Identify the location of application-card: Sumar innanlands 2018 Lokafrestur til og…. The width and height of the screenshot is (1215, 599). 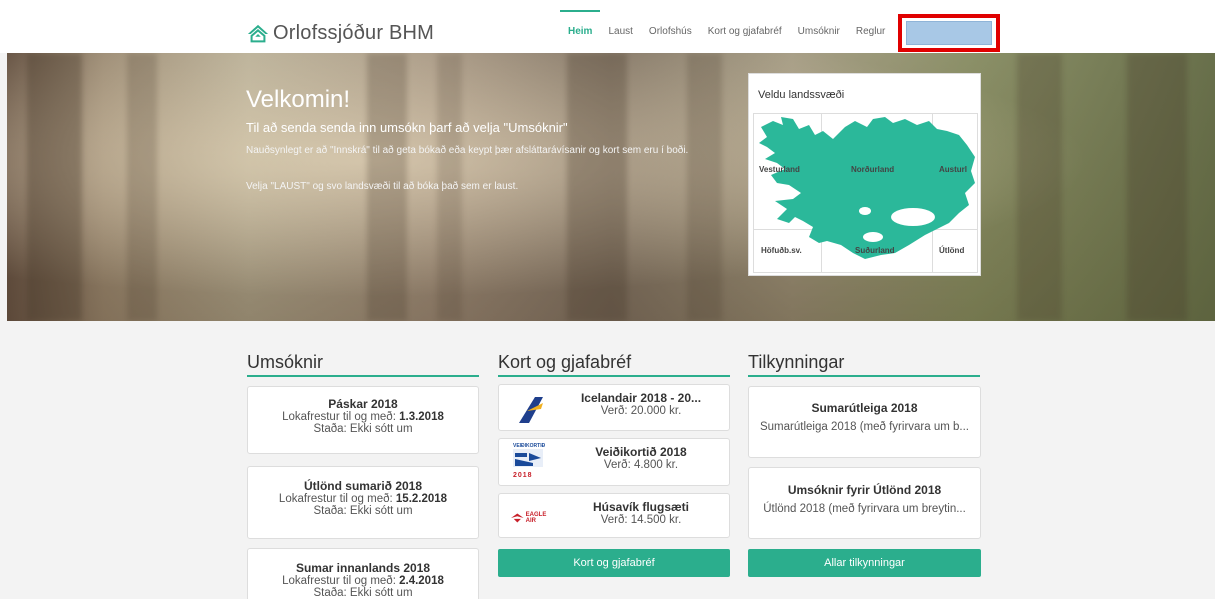
(363, 573).